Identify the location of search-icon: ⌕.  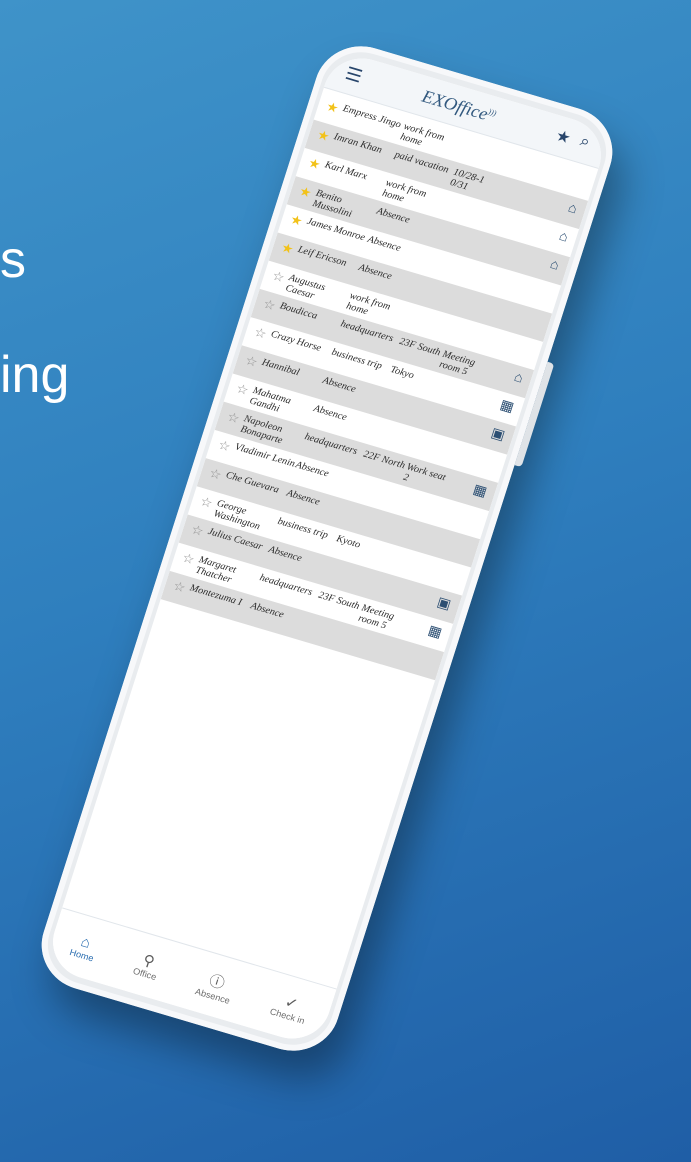
(584, 143).